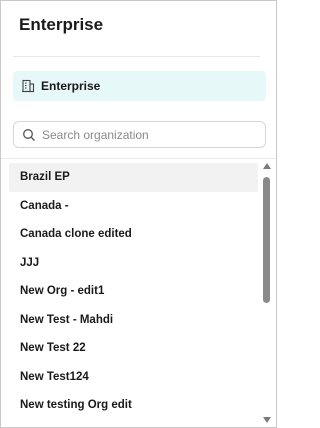 The image size is (320, 428). I want to click on search-icon, so click(29, 135).